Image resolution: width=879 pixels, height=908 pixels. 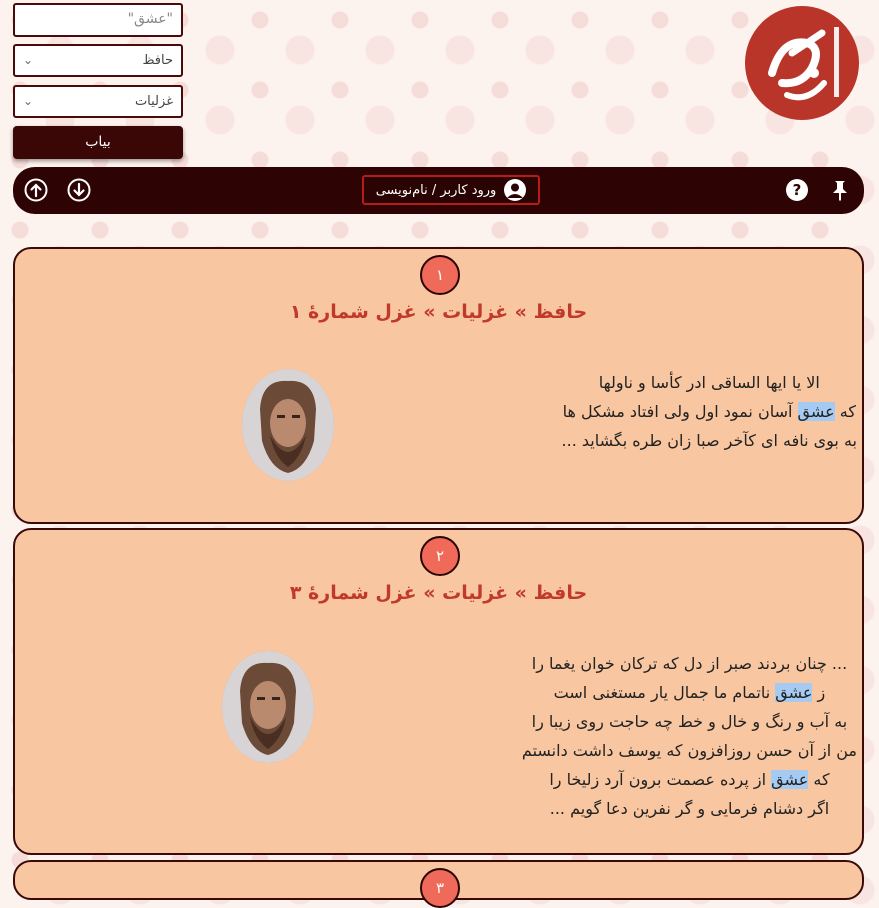 What do you see at coordinates (440, 275) in the screenshot?
I see `result-number-badge: ۱` at bounding box center [440, 275].